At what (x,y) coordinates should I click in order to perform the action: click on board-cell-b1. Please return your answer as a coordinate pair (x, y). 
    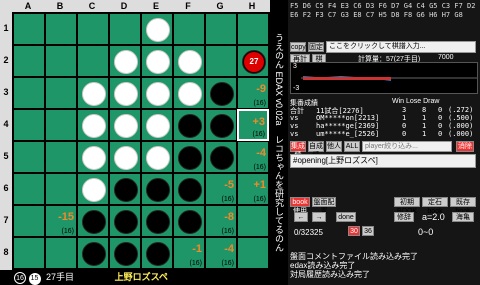
    Looking at the image, I should click on (61, 29).